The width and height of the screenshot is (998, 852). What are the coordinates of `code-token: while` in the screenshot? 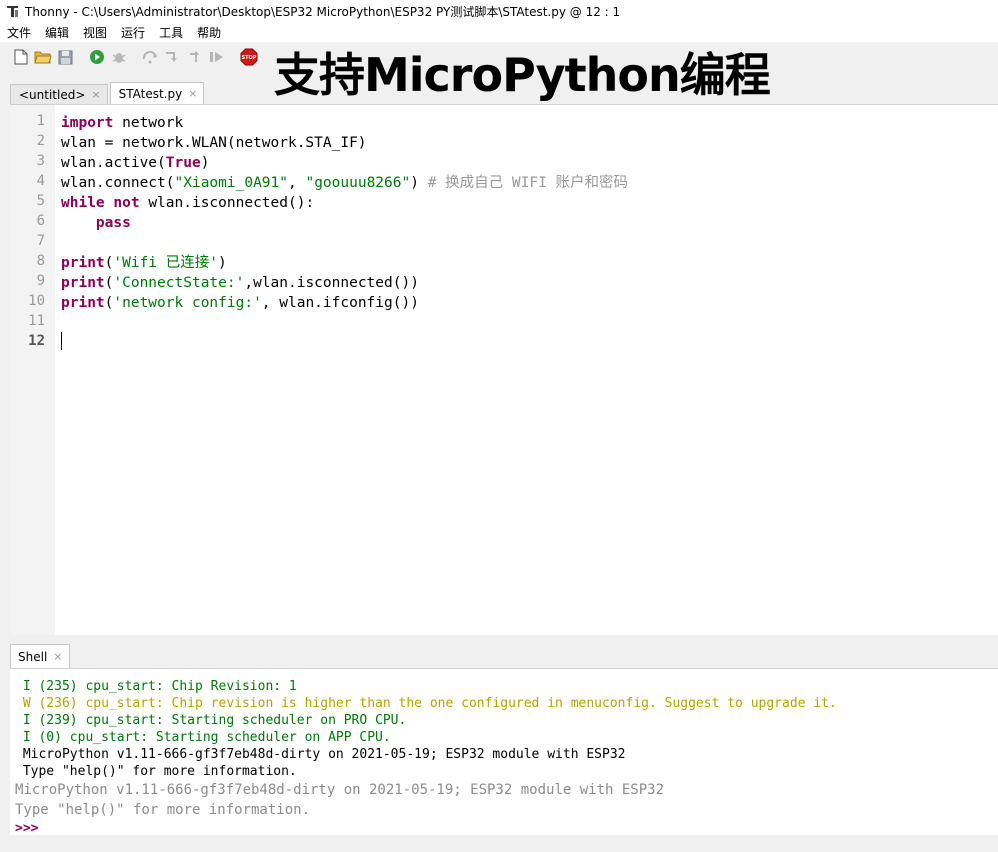 It's located at (83, 203).